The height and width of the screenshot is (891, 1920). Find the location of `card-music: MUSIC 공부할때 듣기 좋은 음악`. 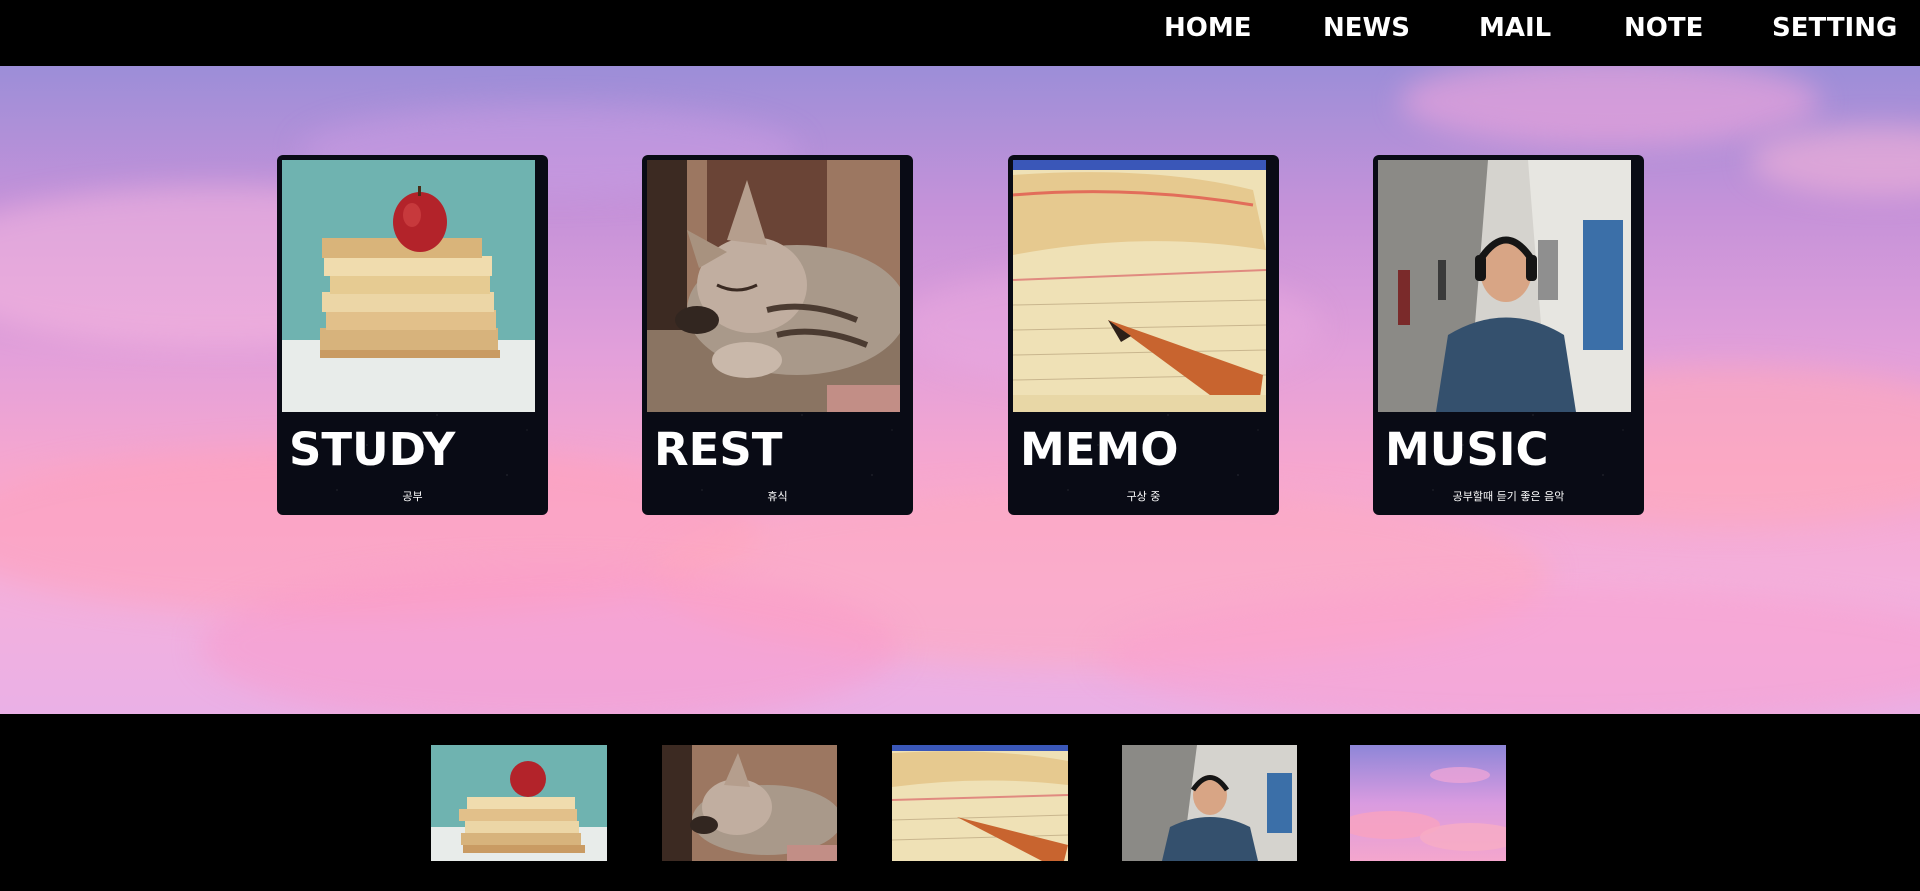

card-music: MUSIC 공부할때 듣기 좋은 음악 is located at coordinates (1508, 335).